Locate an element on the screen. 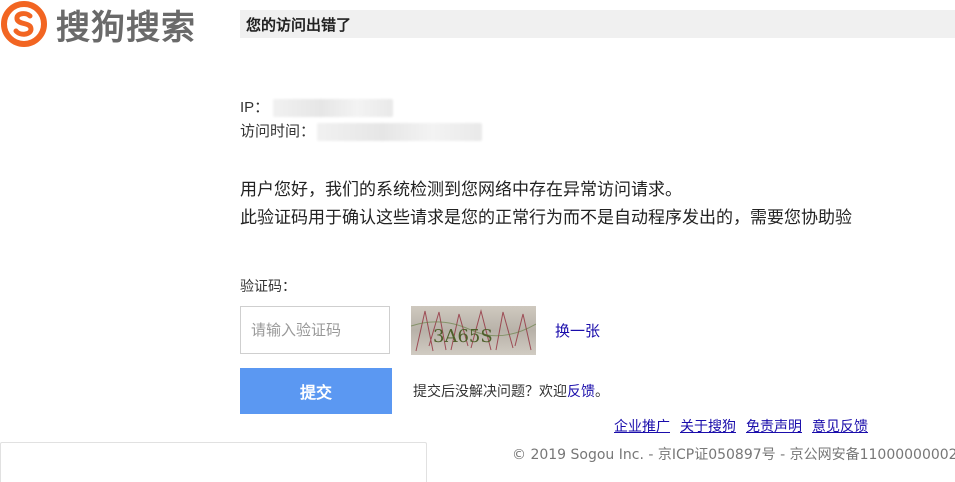 Image resolution: width=955 pixels, height=482 pixels. message-line-1: 用户您好，我们的系统检测到您网络中存在异常访问请求。 is located at coordinates (461, 190).